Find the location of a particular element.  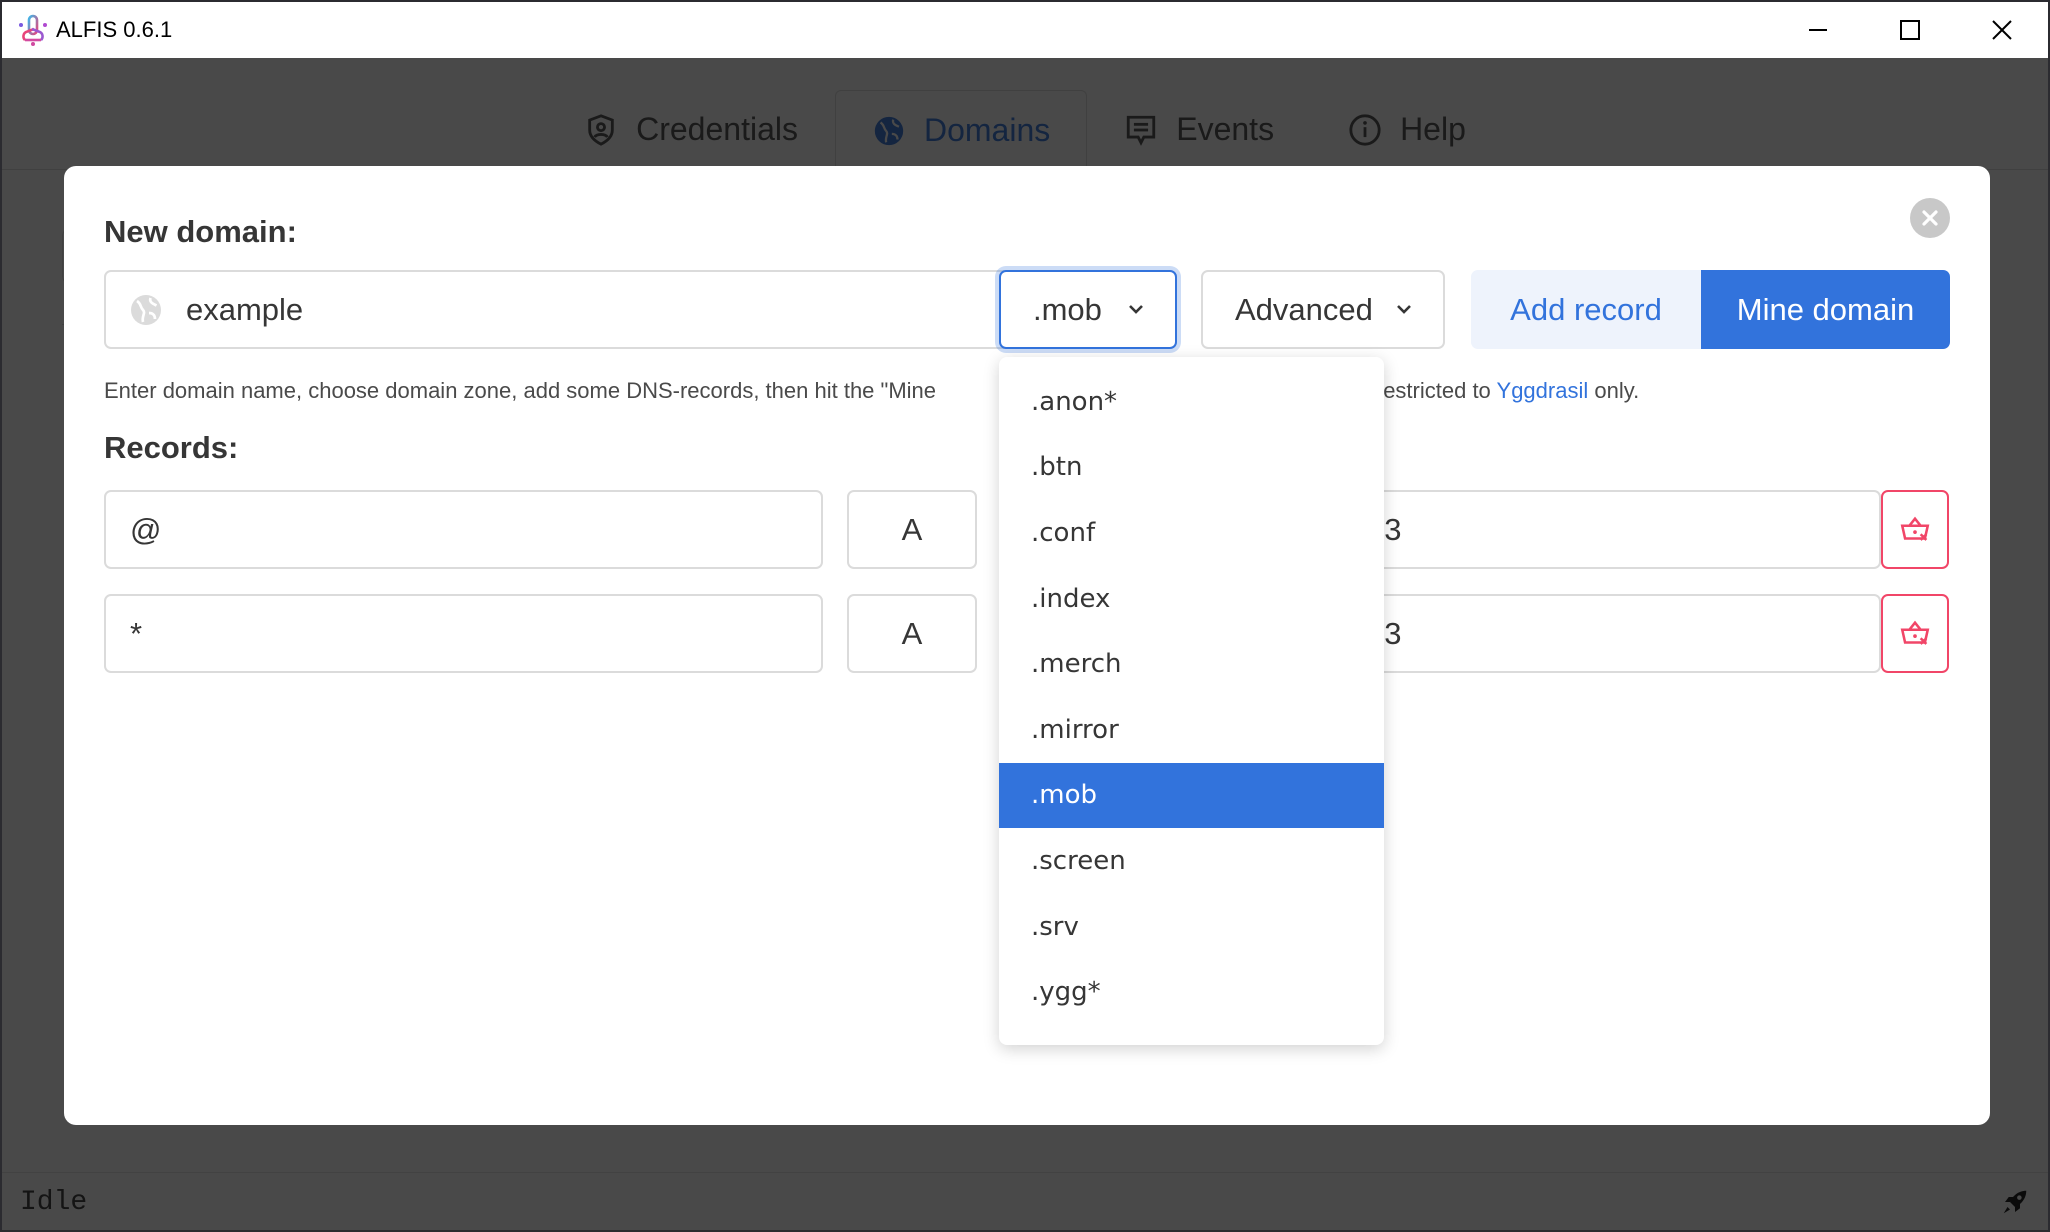

zone-option: .btn is located at coordinates (1191, 468).